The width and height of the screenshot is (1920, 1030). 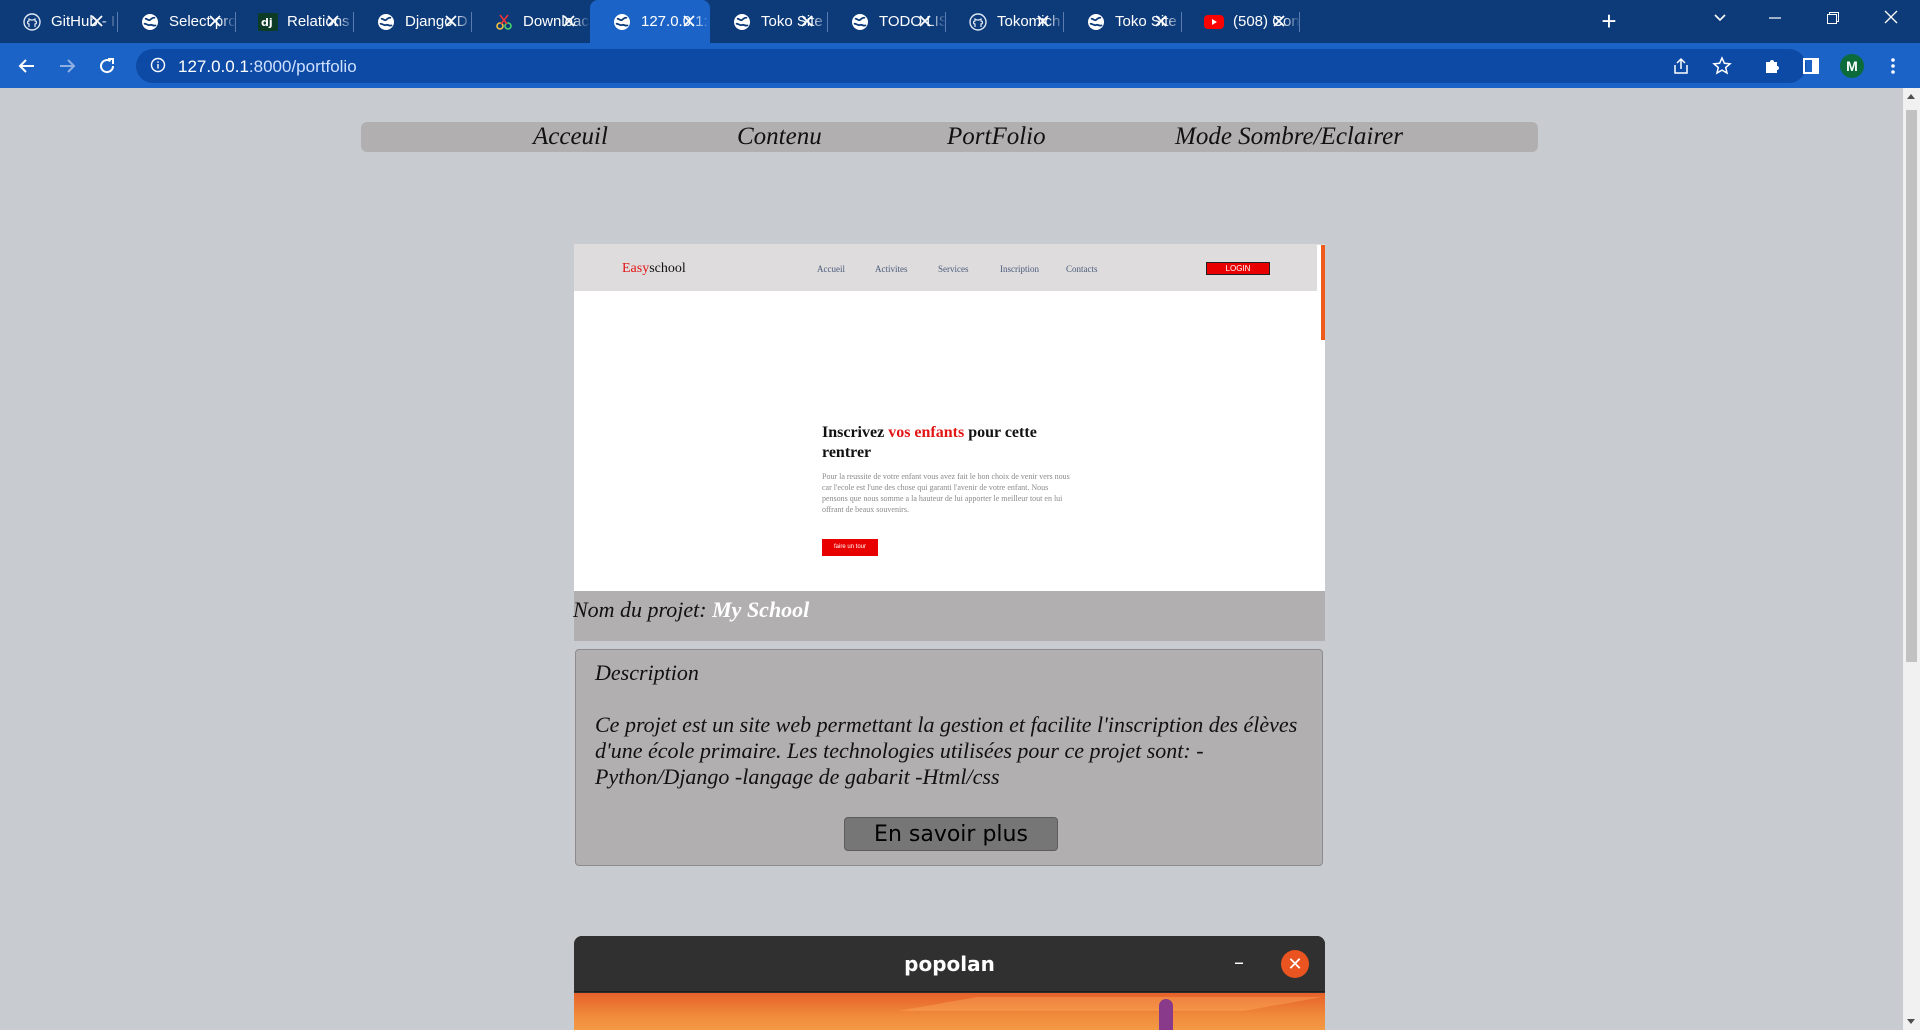 I want to click on page-scrollbar, so click(x=1911, y=559).